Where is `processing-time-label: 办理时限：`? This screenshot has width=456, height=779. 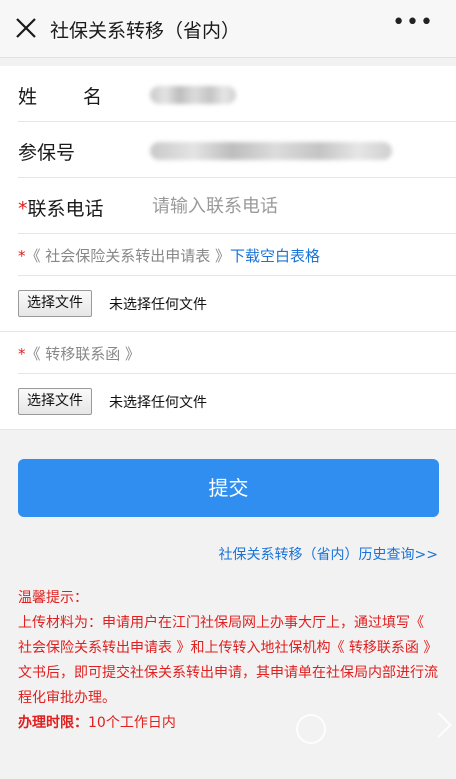 processing-time-label: 办理时限： is located at coordinates (53, 723).